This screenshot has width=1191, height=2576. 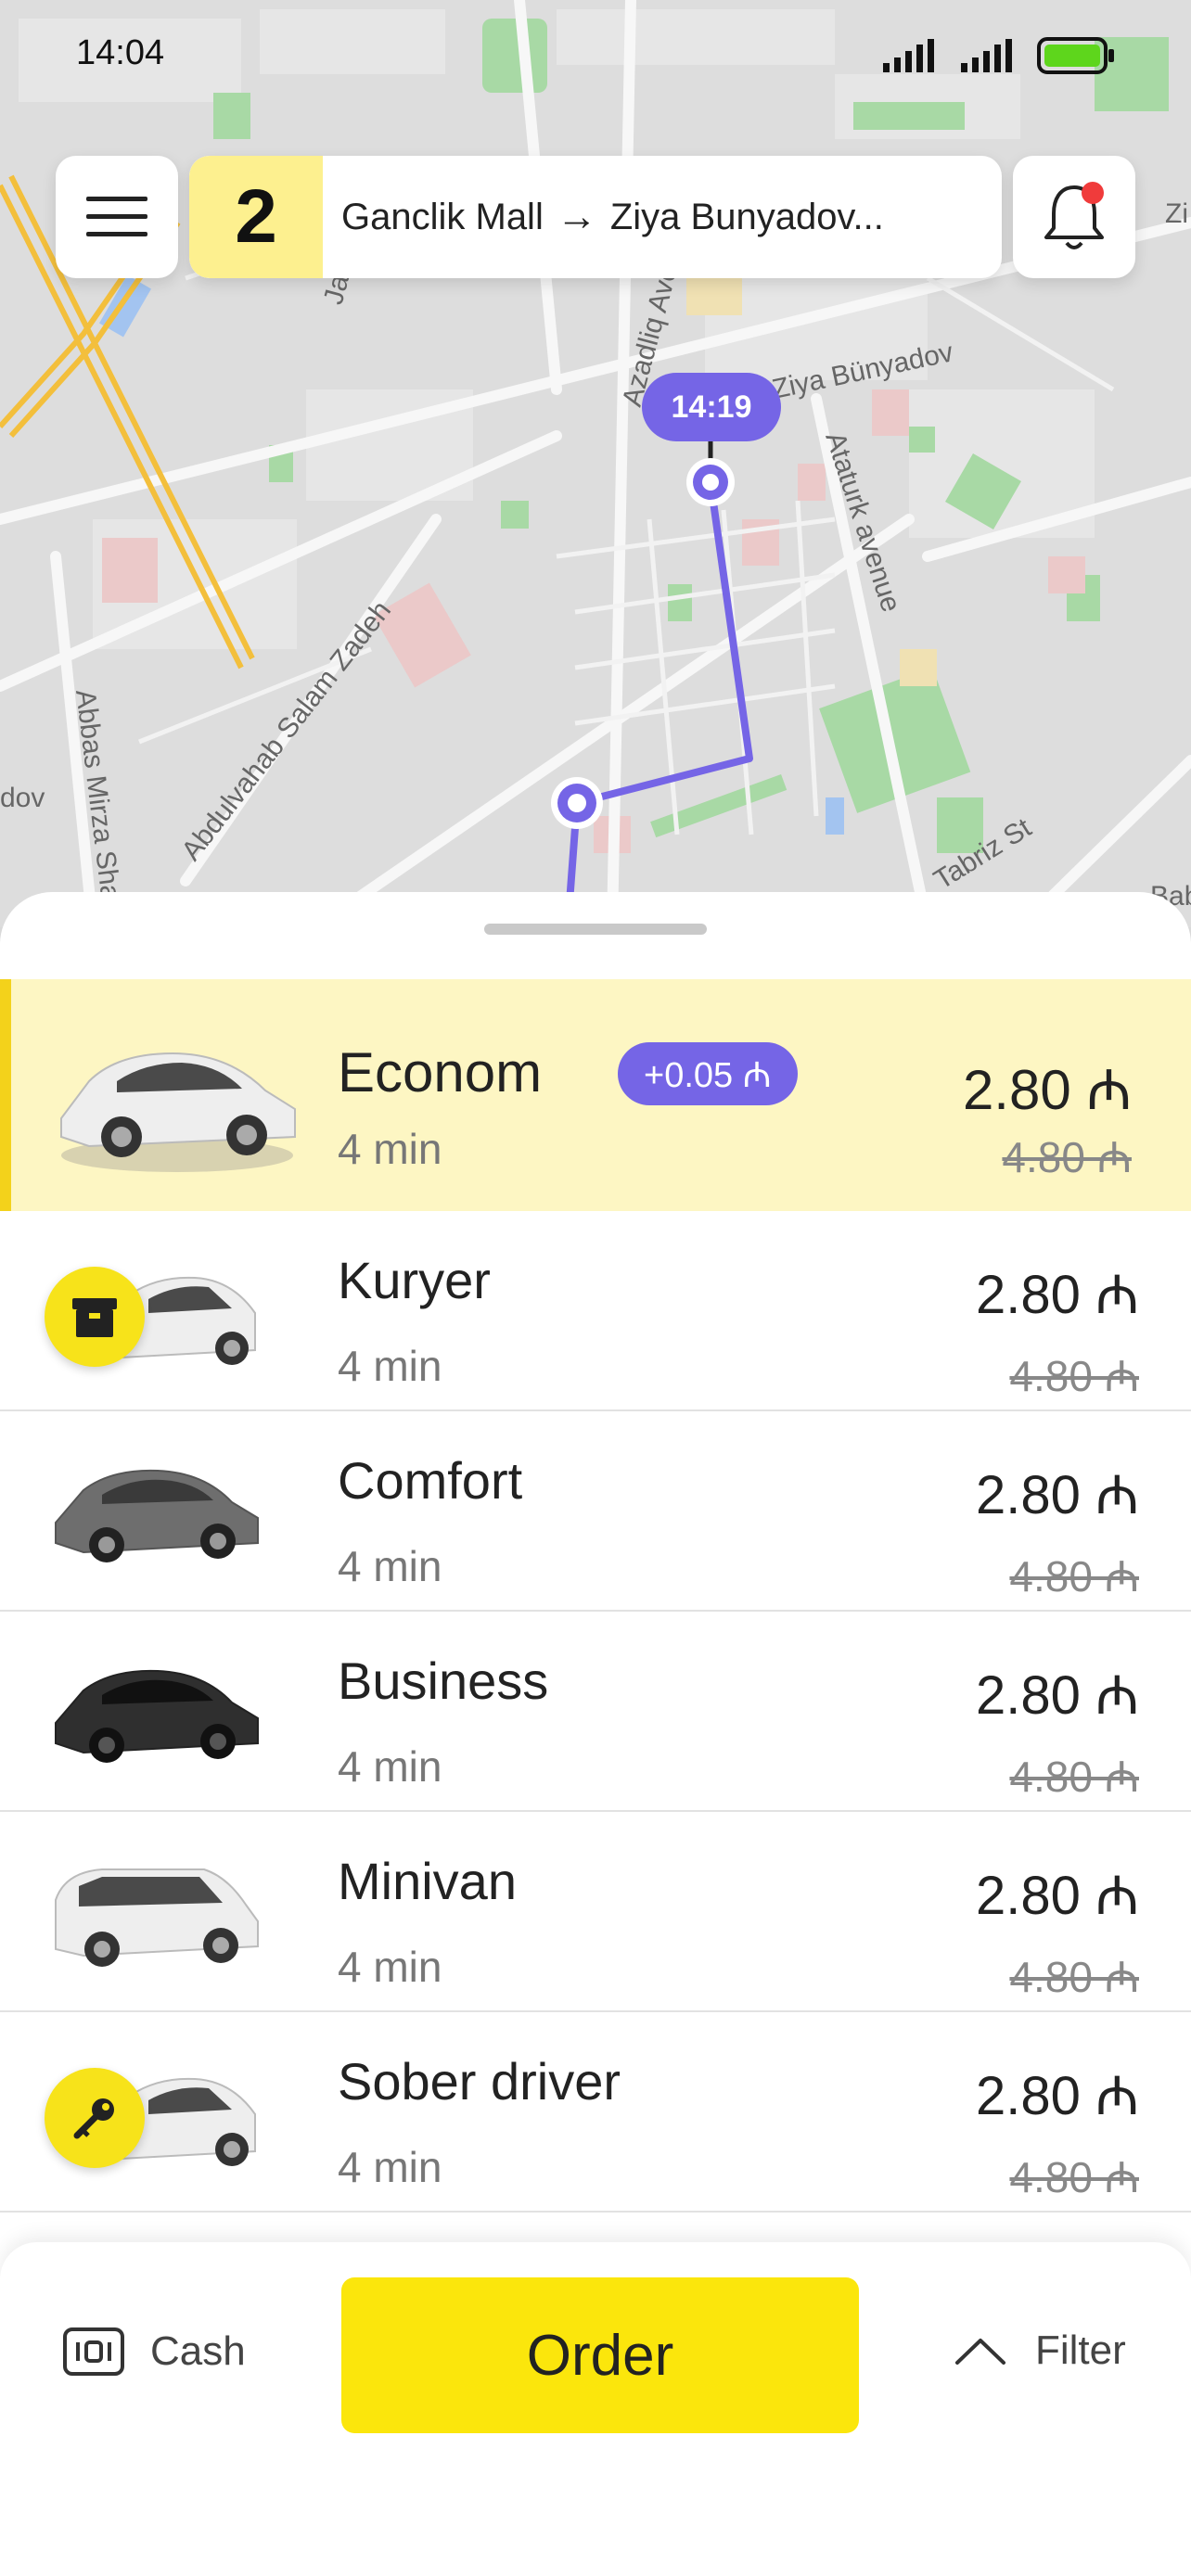 I want to click on tariff-name: Kuryer, so click(x=414, y=1280).